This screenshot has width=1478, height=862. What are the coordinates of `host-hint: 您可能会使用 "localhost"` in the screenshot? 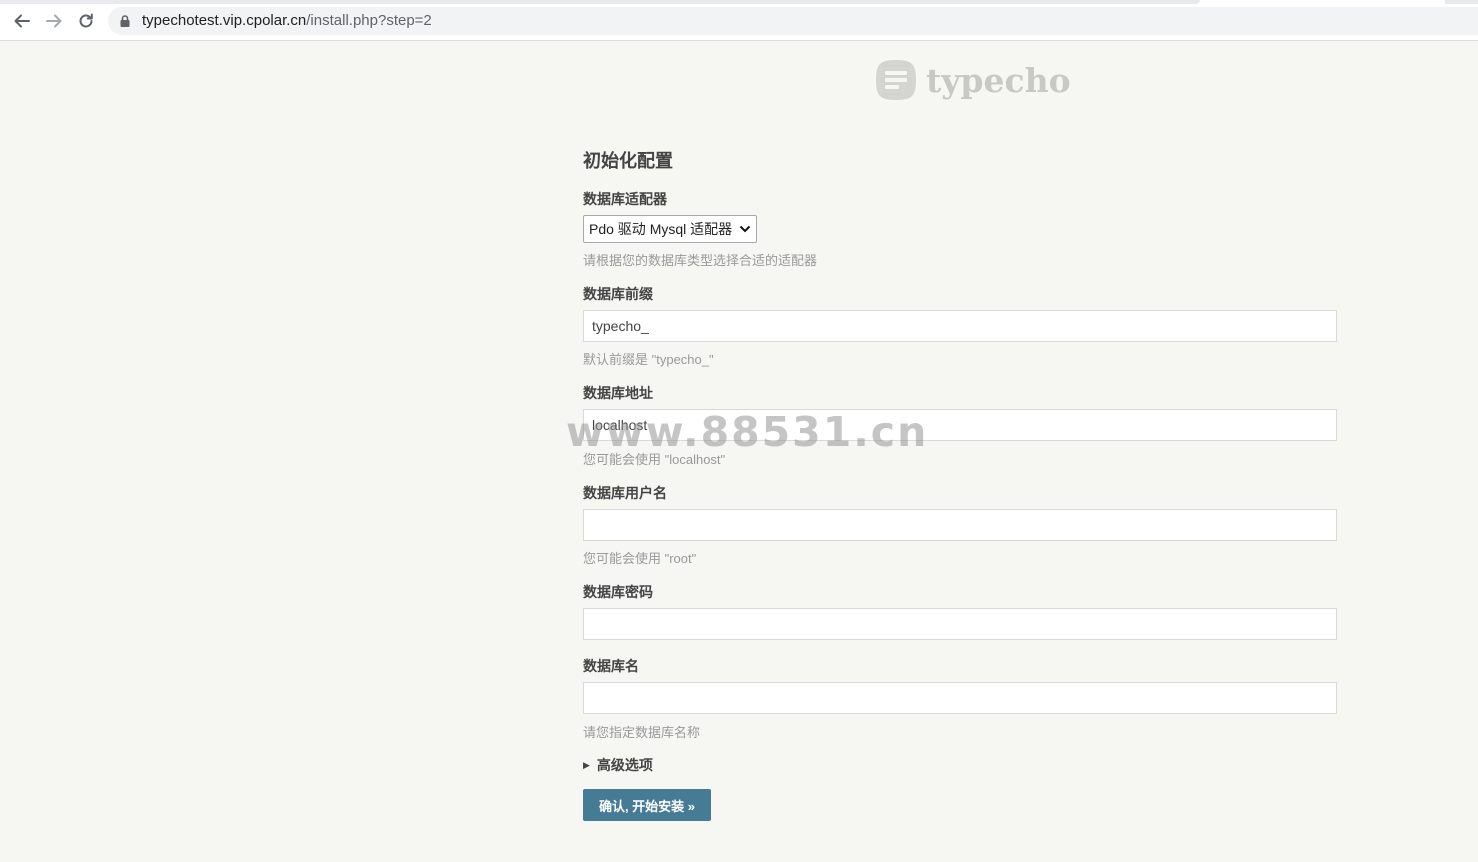 It's located at (654, 459).